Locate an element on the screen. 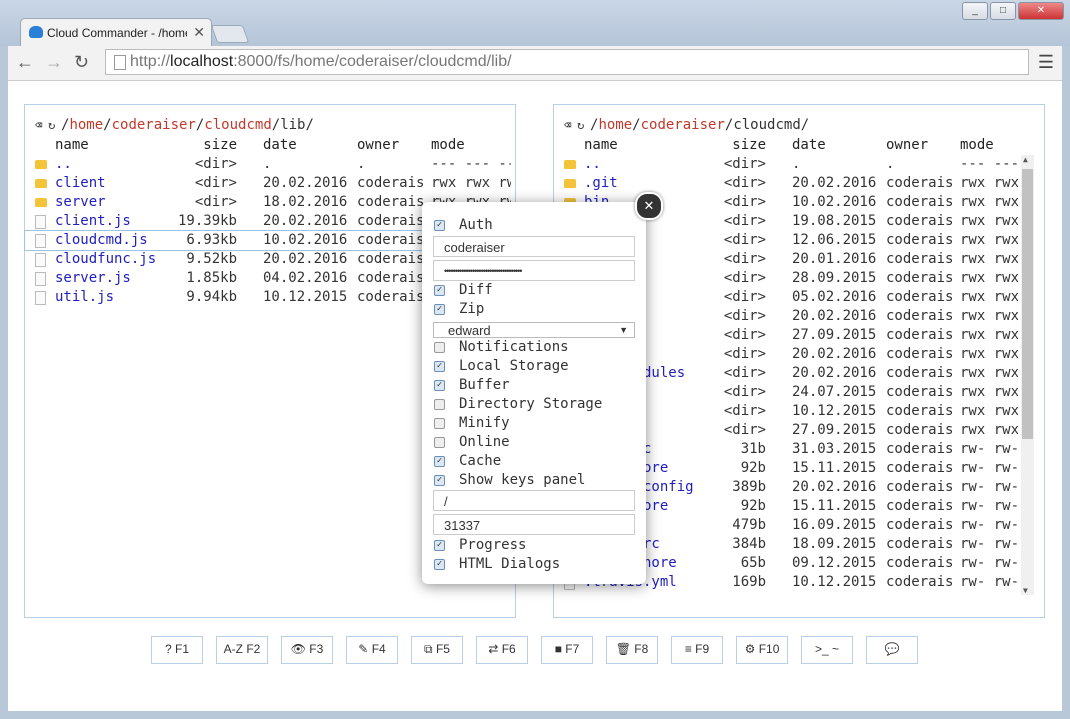 The image size is (1070, 719). function-key-button: ✎ F4 is located at coordinates (372, 650).